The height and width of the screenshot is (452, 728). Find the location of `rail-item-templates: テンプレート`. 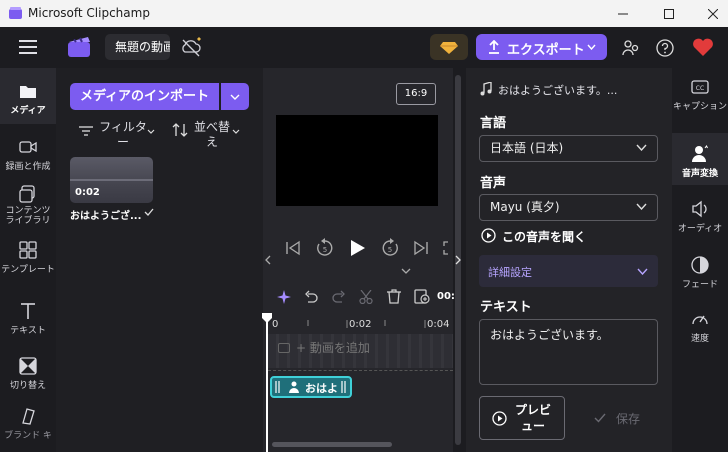

rail-item-templates: テンプレート is located at coordinates (28, 258).